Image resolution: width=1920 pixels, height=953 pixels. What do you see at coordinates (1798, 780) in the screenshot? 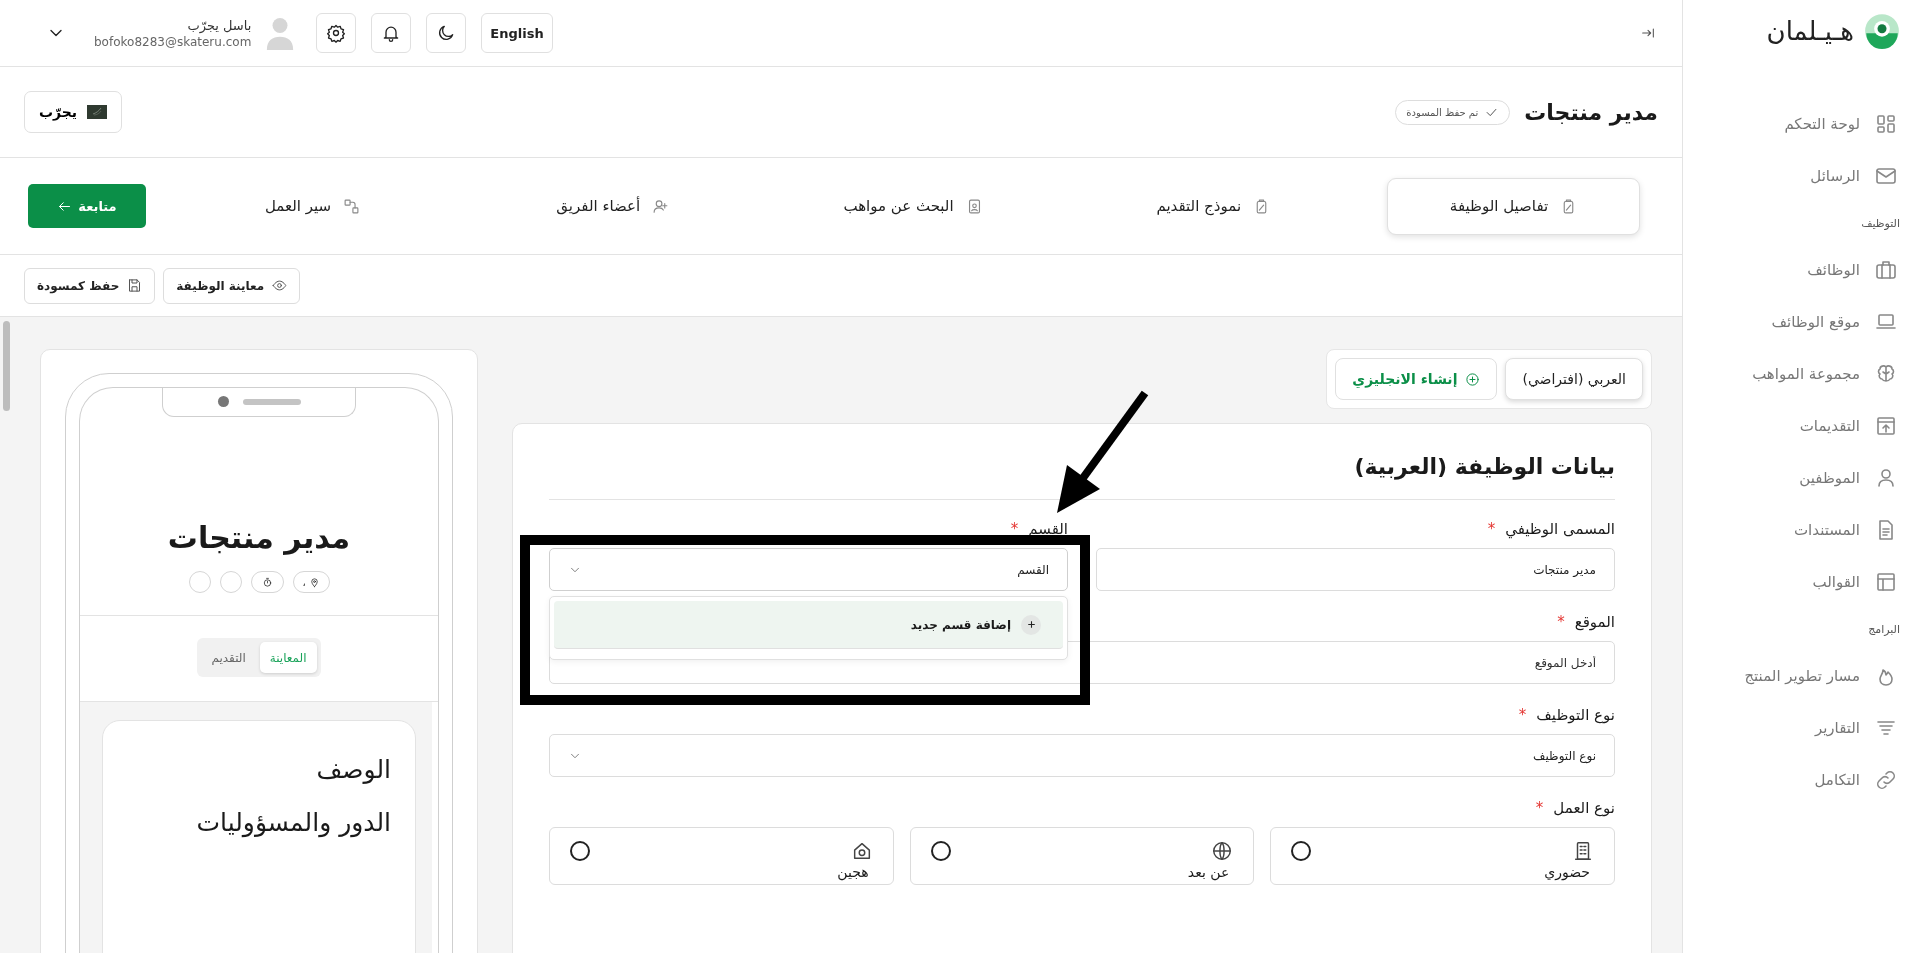
I see `sidebar-item: التكامل` at bounding box center [1798, 780].